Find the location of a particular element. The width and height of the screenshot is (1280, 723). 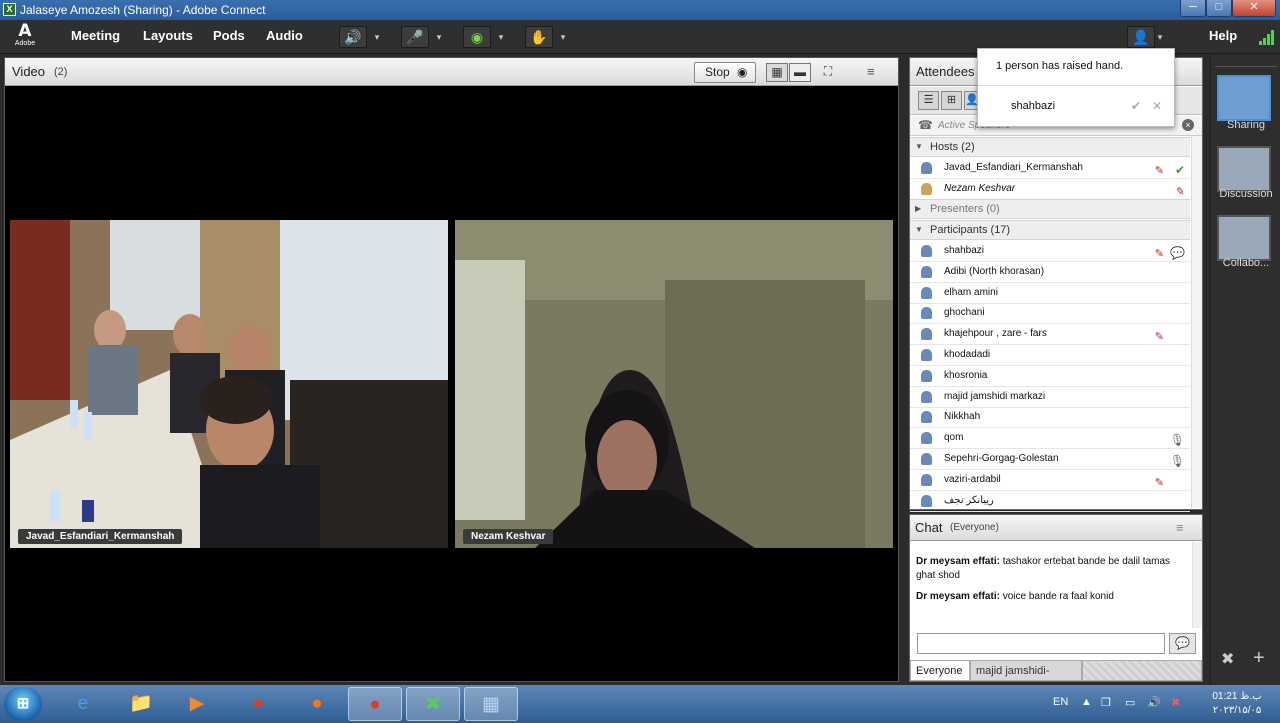

chat-tab-everyone: Everyone is located at coordinates (940, 670).